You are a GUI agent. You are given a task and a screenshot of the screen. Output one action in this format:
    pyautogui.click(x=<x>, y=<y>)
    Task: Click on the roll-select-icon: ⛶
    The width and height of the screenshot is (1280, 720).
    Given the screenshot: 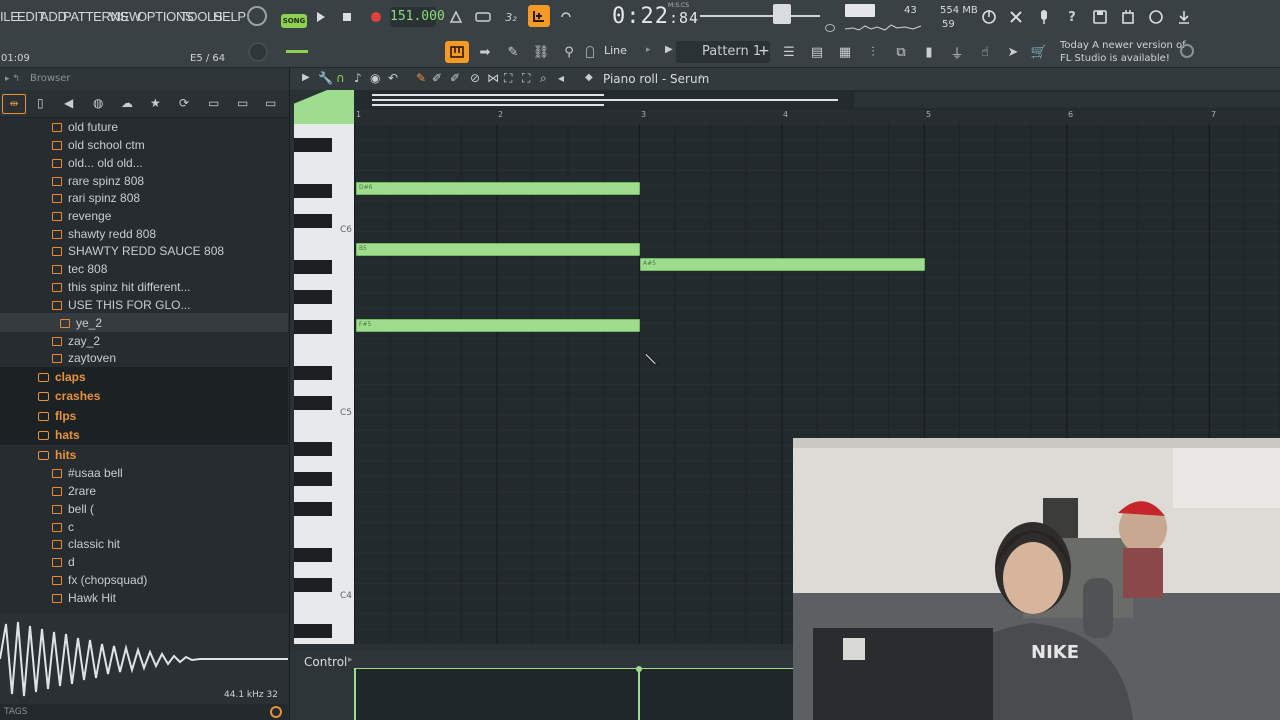 What is the action you would take?
    pyautogui.click(x=508, y=78)
    